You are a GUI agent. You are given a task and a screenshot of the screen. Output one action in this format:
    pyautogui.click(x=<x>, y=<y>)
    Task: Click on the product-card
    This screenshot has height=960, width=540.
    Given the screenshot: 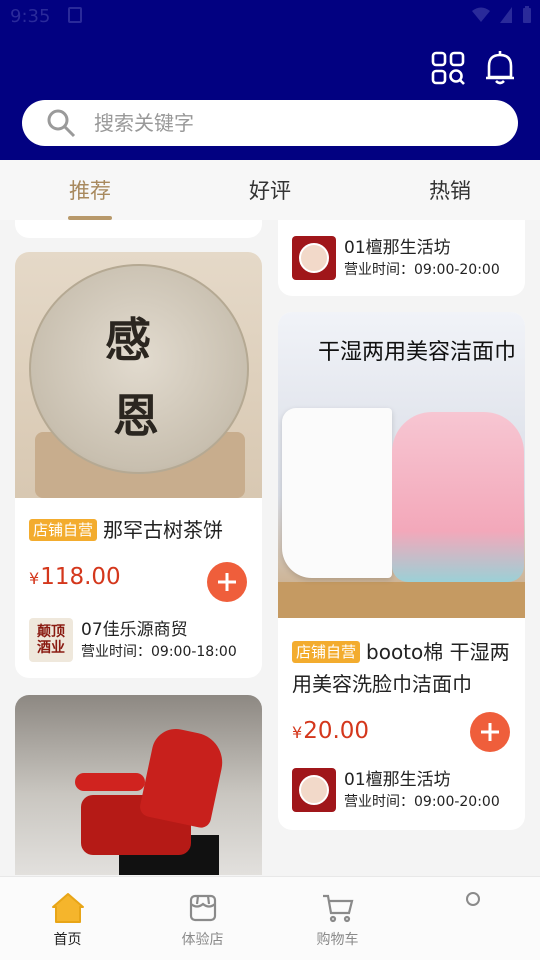 What is the action you would take?
    pyautogui.click(x=138, y=785)
    